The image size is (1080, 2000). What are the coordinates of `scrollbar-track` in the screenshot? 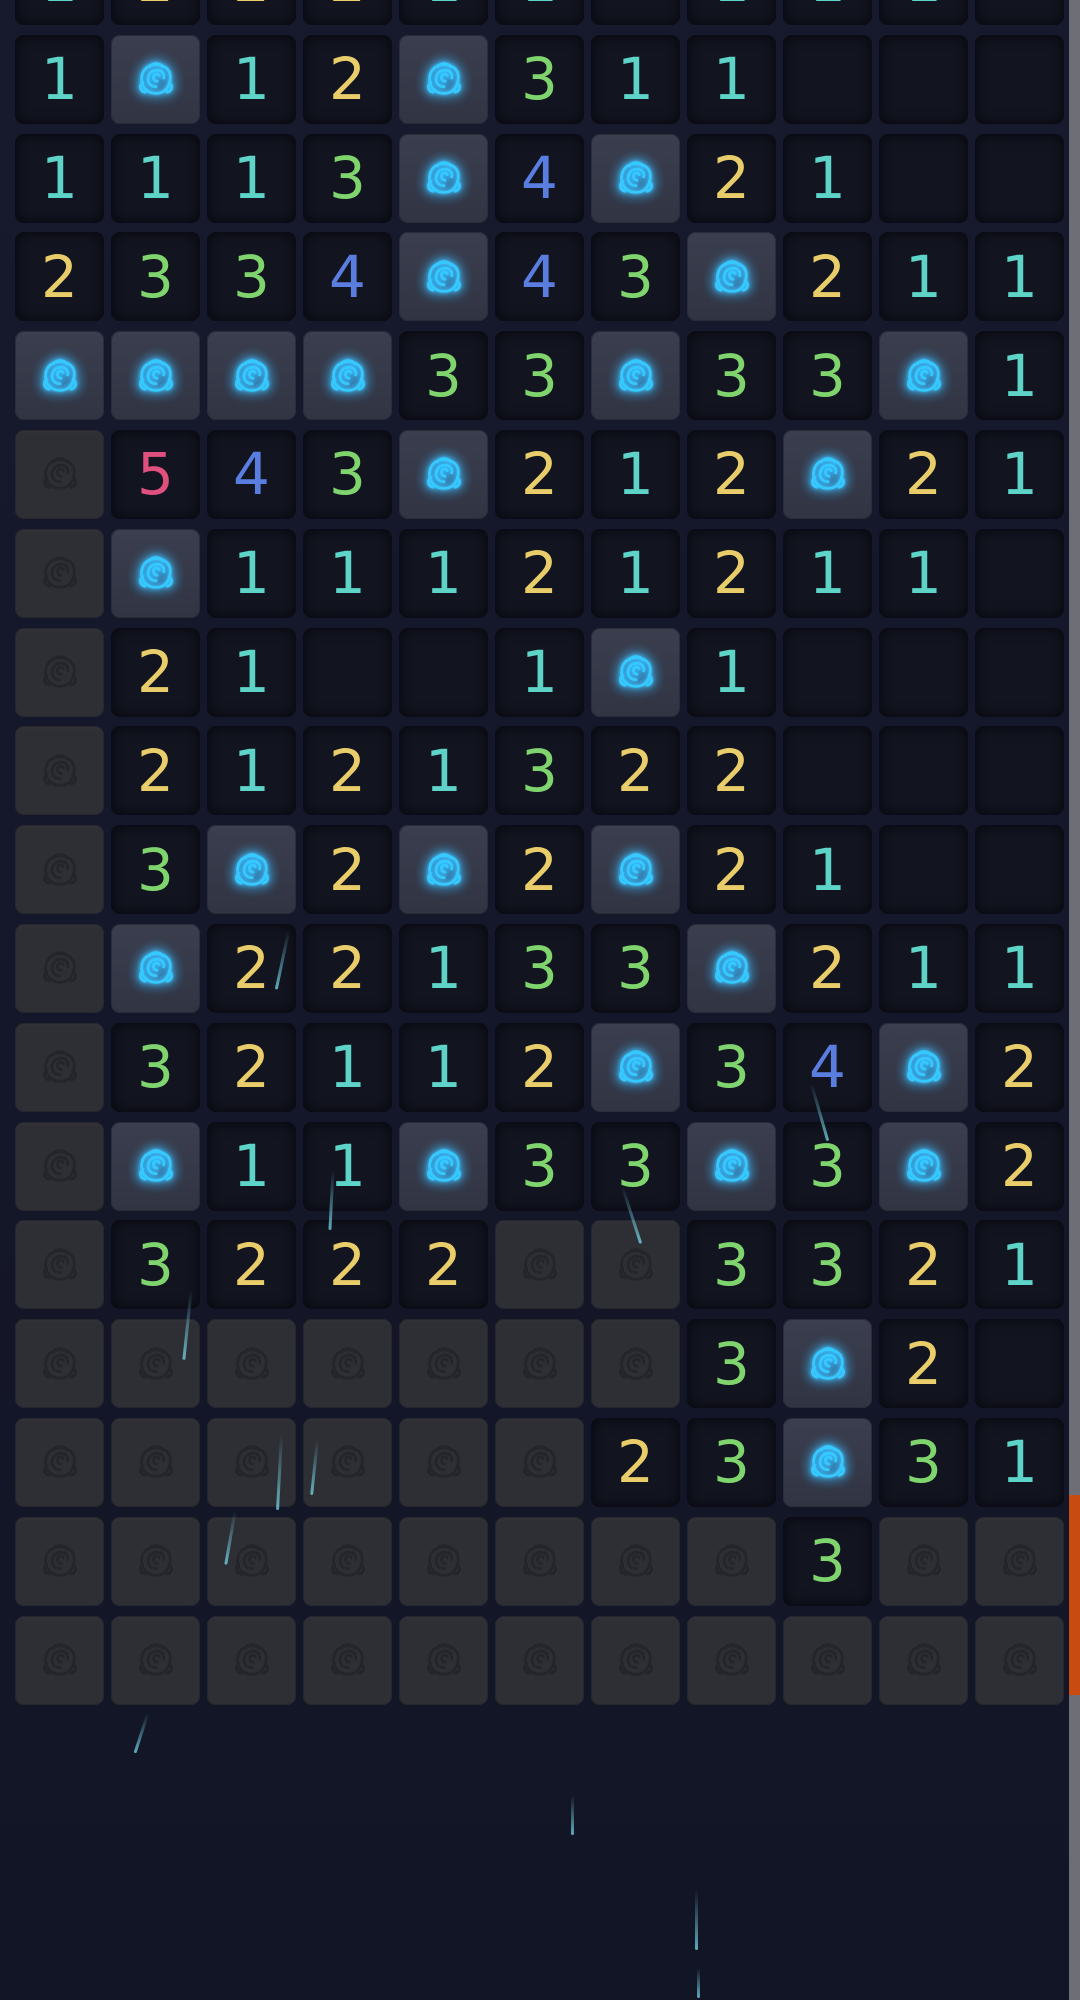 It's located at (1074, 1000).